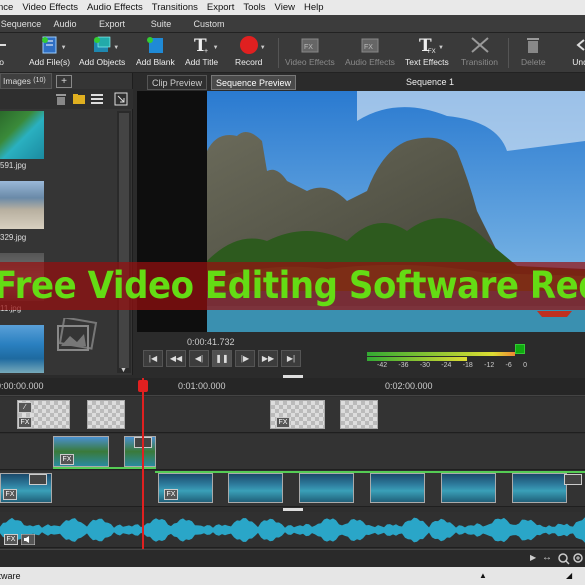 The width and height of the screenshot is (585, 585). I want to click on add-title-button: T + ▼ Add Title, so click(202, 51).